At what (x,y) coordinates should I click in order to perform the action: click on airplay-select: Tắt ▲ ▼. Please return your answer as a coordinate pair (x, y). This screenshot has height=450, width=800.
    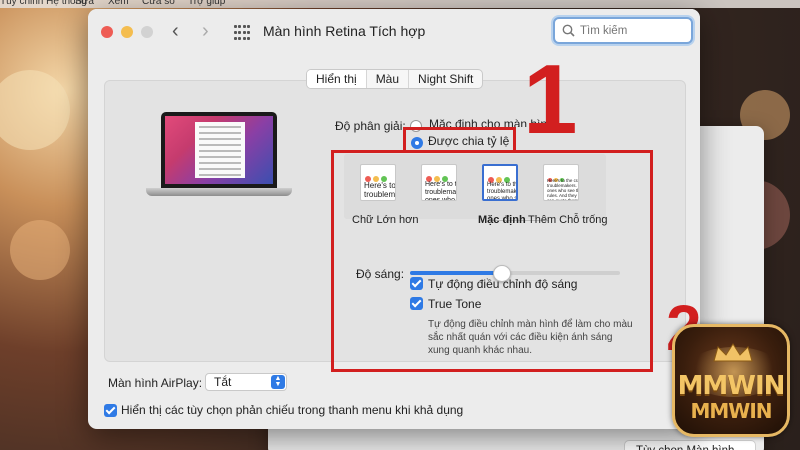
    Looking at the image, I should click on (246, 382).